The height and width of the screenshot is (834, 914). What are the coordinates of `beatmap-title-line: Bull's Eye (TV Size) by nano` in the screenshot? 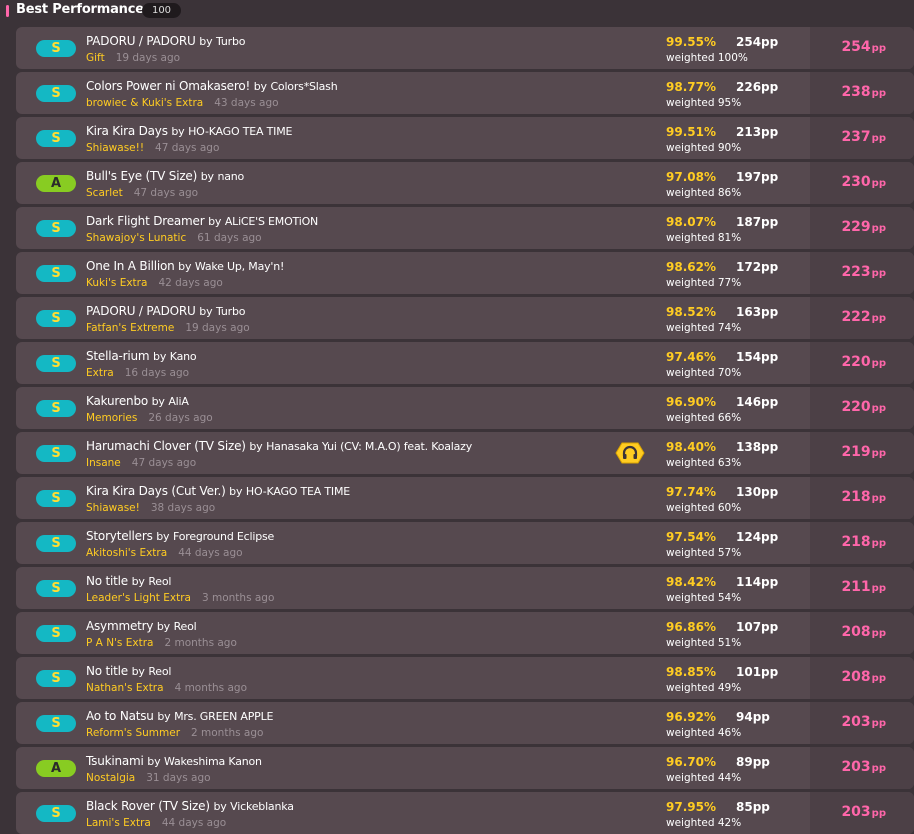 It's located at (165, 176).